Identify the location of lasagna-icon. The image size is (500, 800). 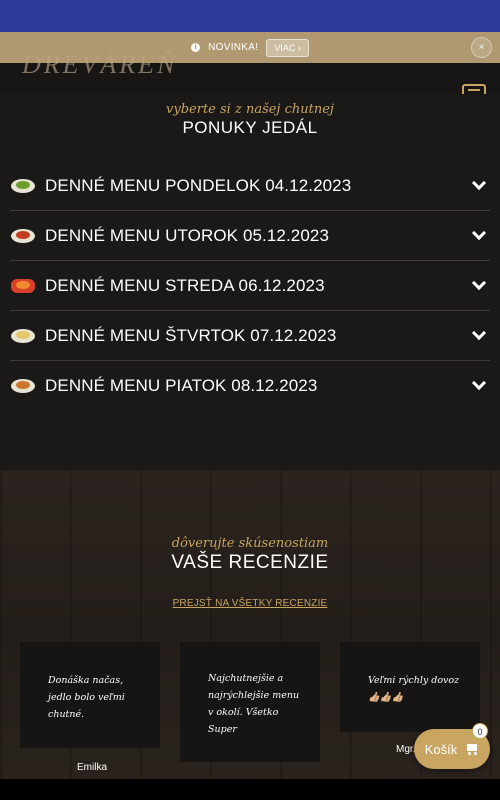
(23, 386).